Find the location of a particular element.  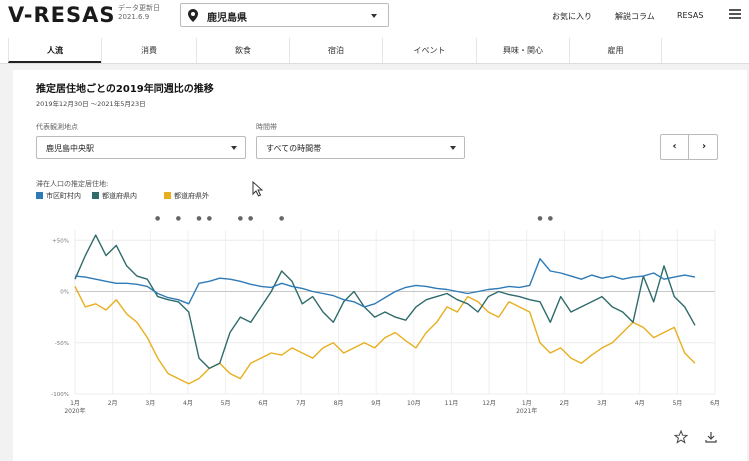

x-tick-label: 9月 is located at coordinates (376, 403).